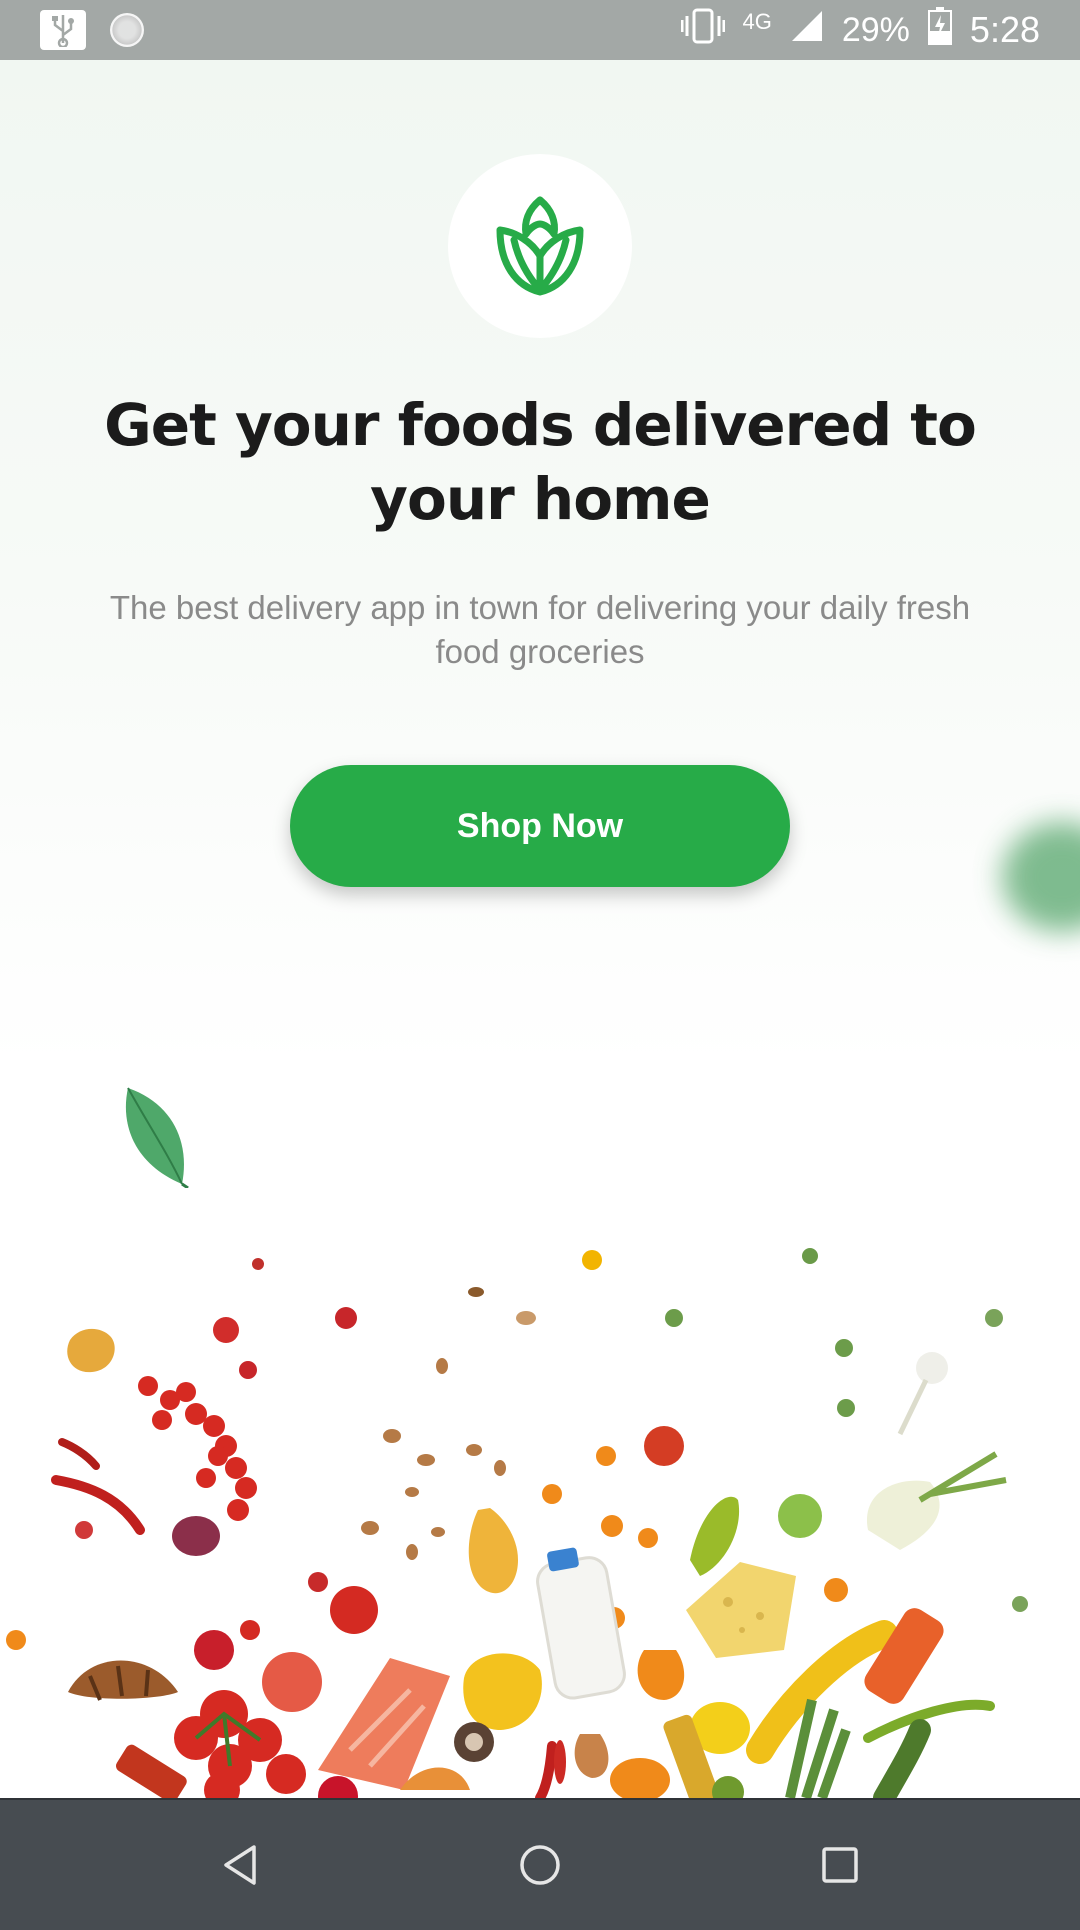  I want to click on leaf-logo-icon, so click(540, 246).